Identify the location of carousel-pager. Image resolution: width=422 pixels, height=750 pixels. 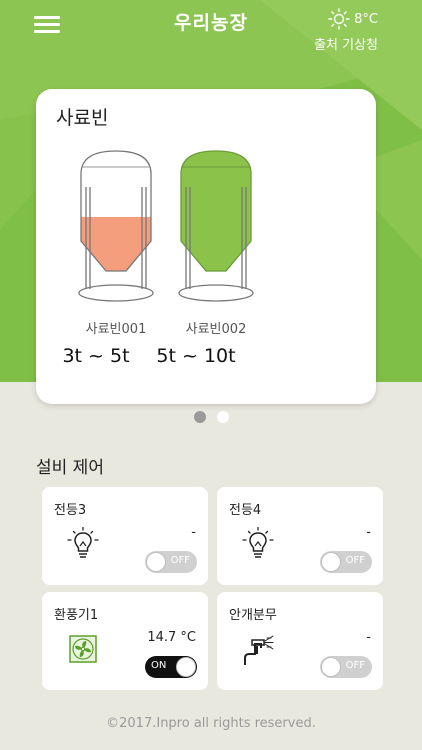
(211, 418).